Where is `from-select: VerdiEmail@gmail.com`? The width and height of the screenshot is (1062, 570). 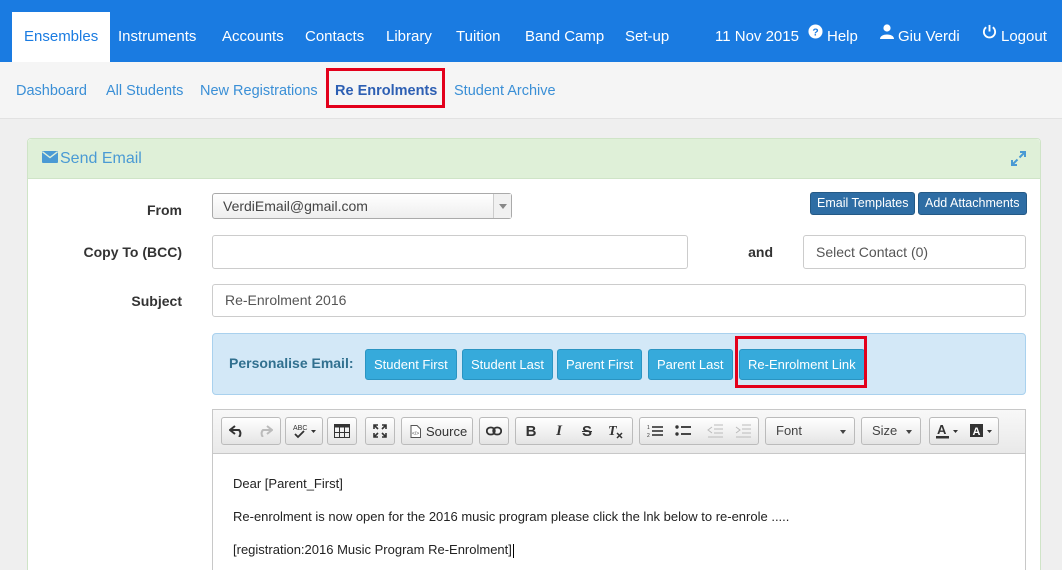
from-select: VerdiEmail@gmail.com is located at coordinates (362, 206).